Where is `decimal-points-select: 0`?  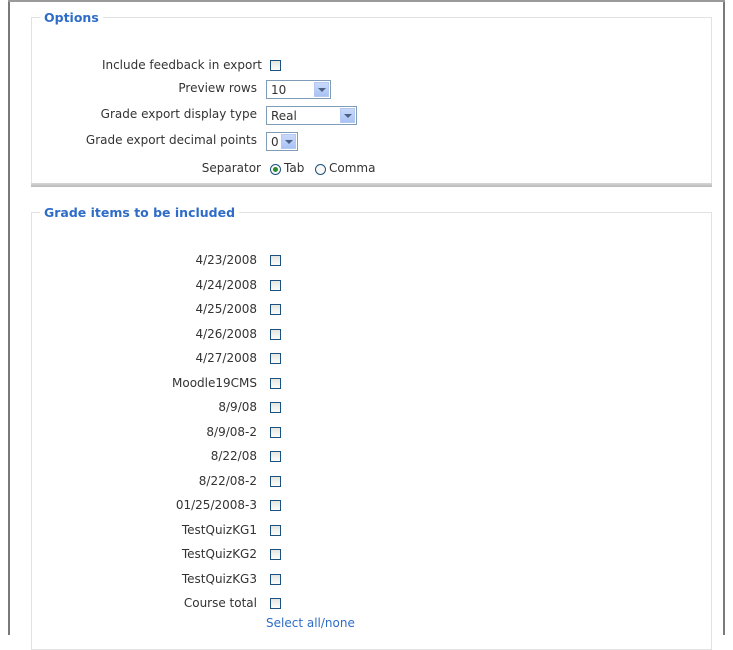
decimal-points-select: 0 is located at coordinates (282, 141).